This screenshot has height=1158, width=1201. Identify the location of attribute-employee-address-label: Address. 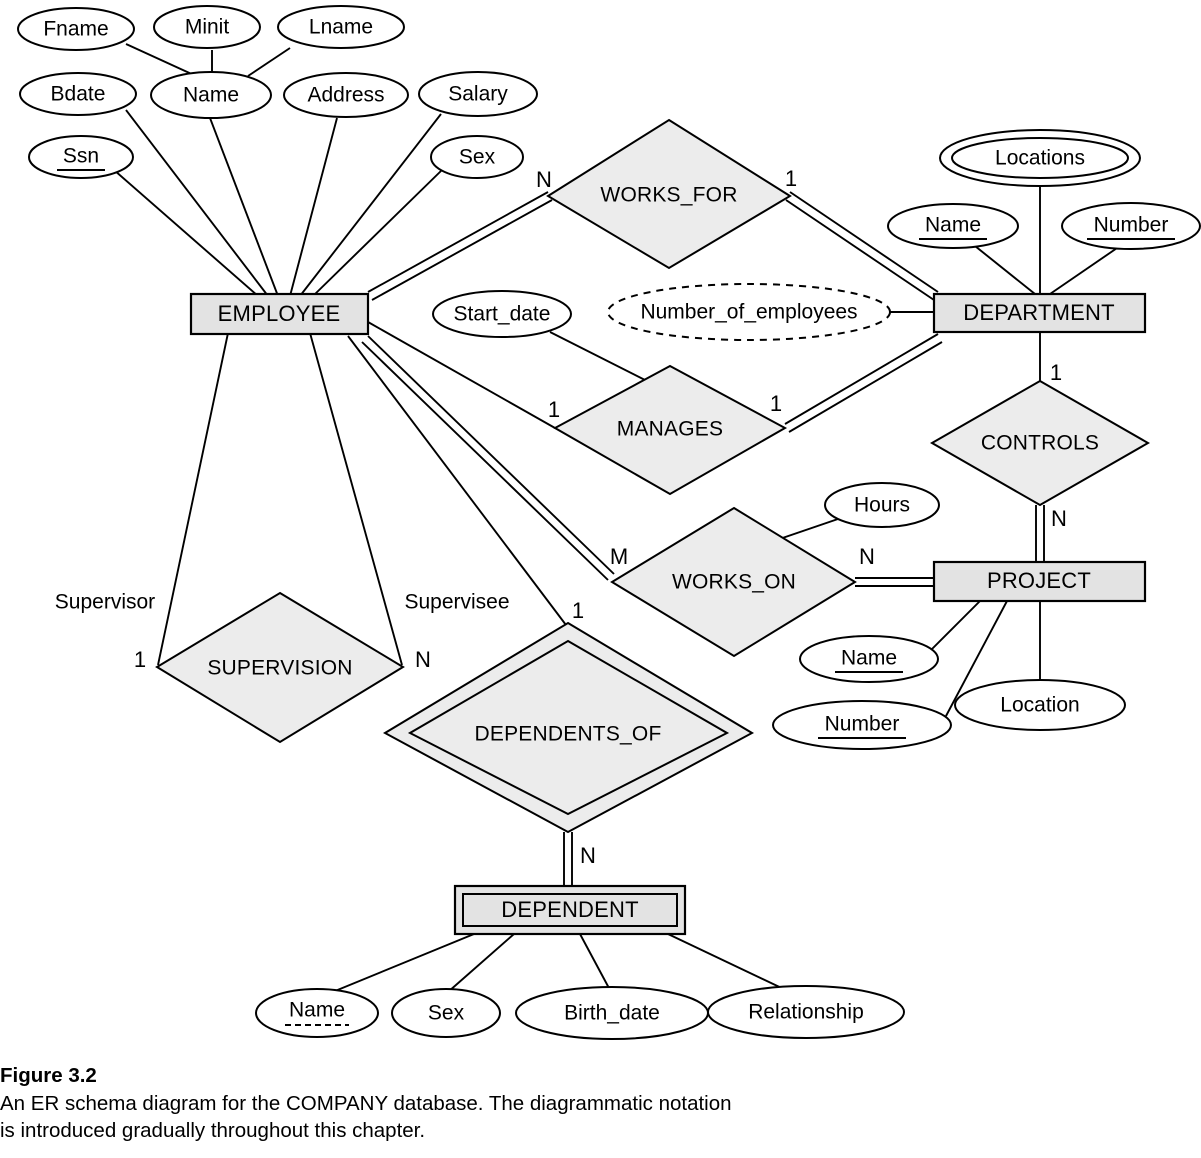
(345, 95).